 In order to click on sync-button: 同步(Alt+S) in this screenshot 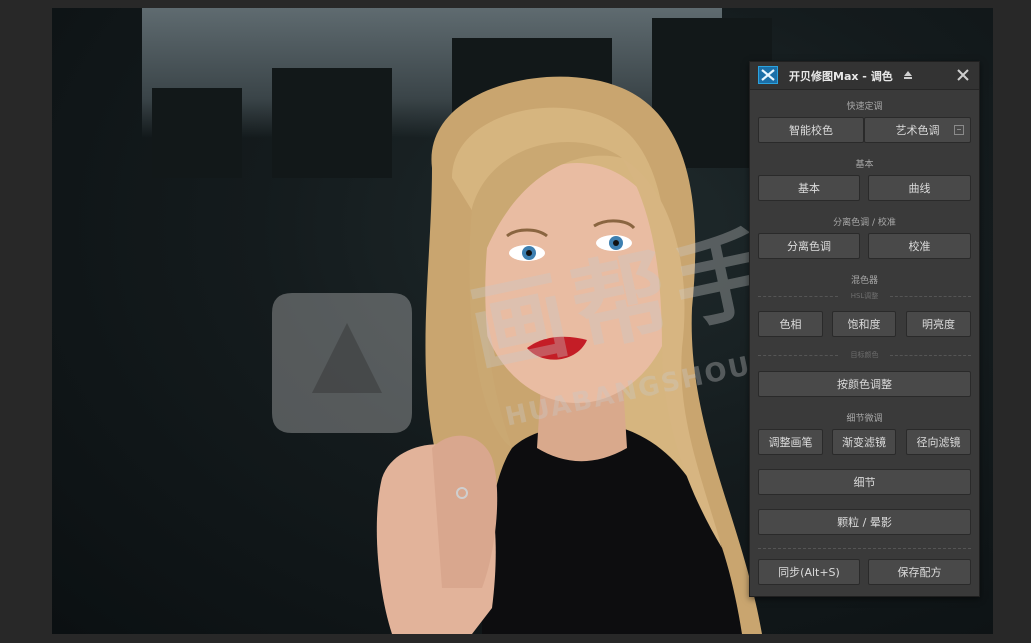, I will do `click(809, 572)`.